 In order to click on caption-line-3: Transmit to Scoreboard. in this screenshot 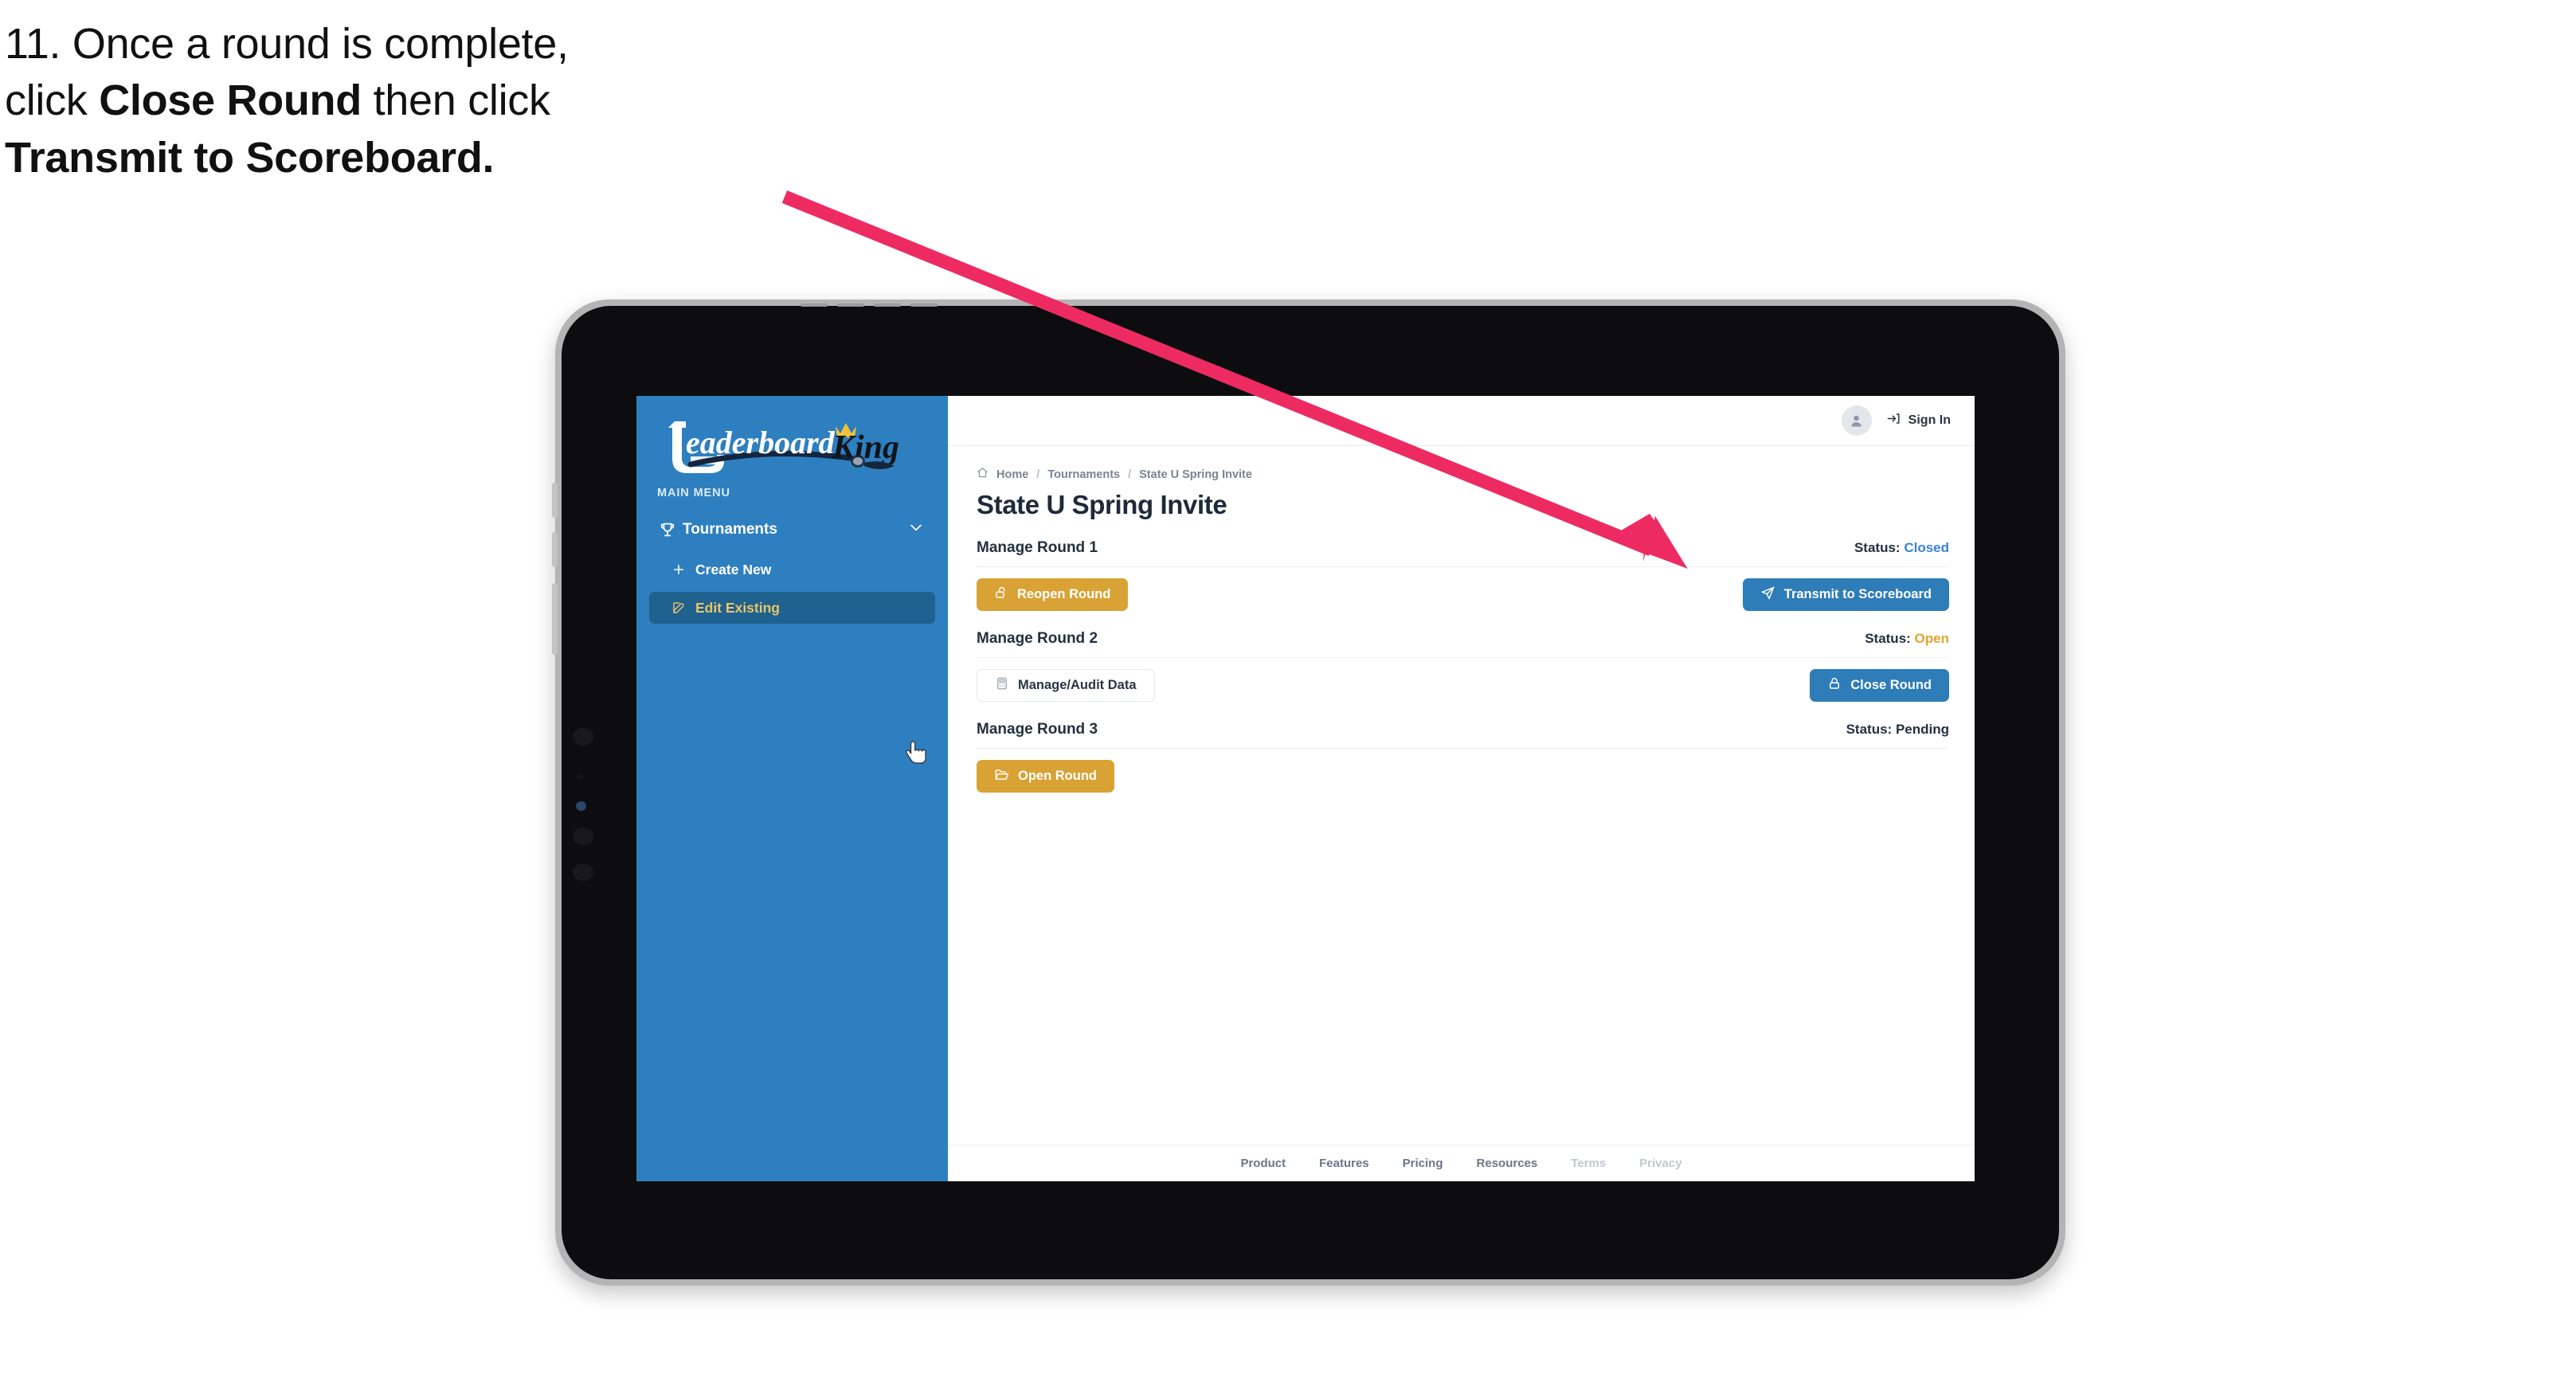, I will do `click(427, 158)`.